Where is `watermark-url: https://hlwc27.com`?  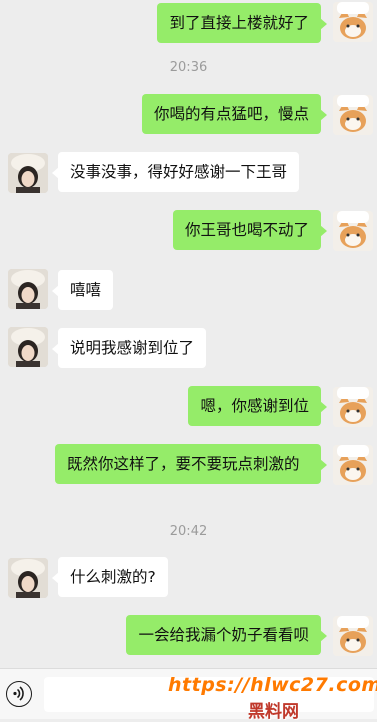 watermark-url: https://hlwc27.com is located at coordinates (272, 685).